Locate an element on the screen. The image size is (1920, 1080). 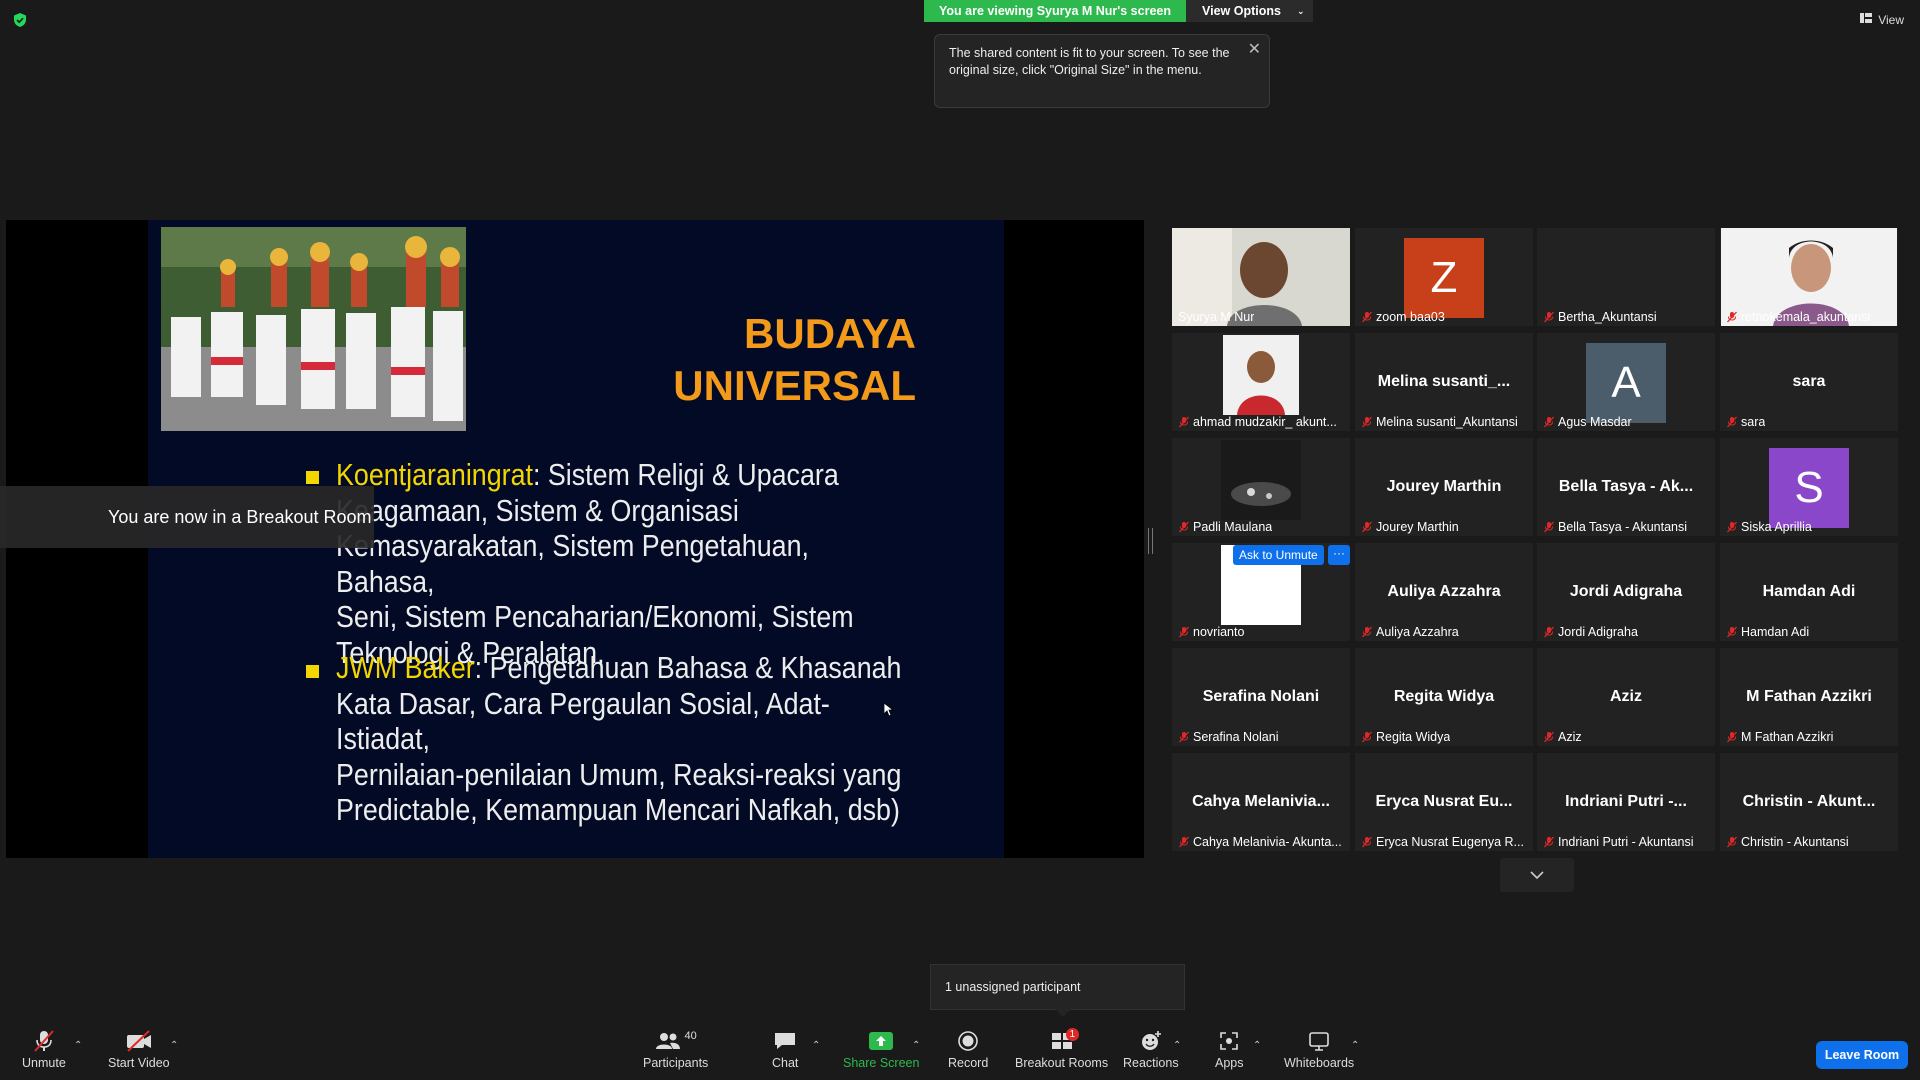
apps-button: Apps is located at coordinates (1229, 1049).